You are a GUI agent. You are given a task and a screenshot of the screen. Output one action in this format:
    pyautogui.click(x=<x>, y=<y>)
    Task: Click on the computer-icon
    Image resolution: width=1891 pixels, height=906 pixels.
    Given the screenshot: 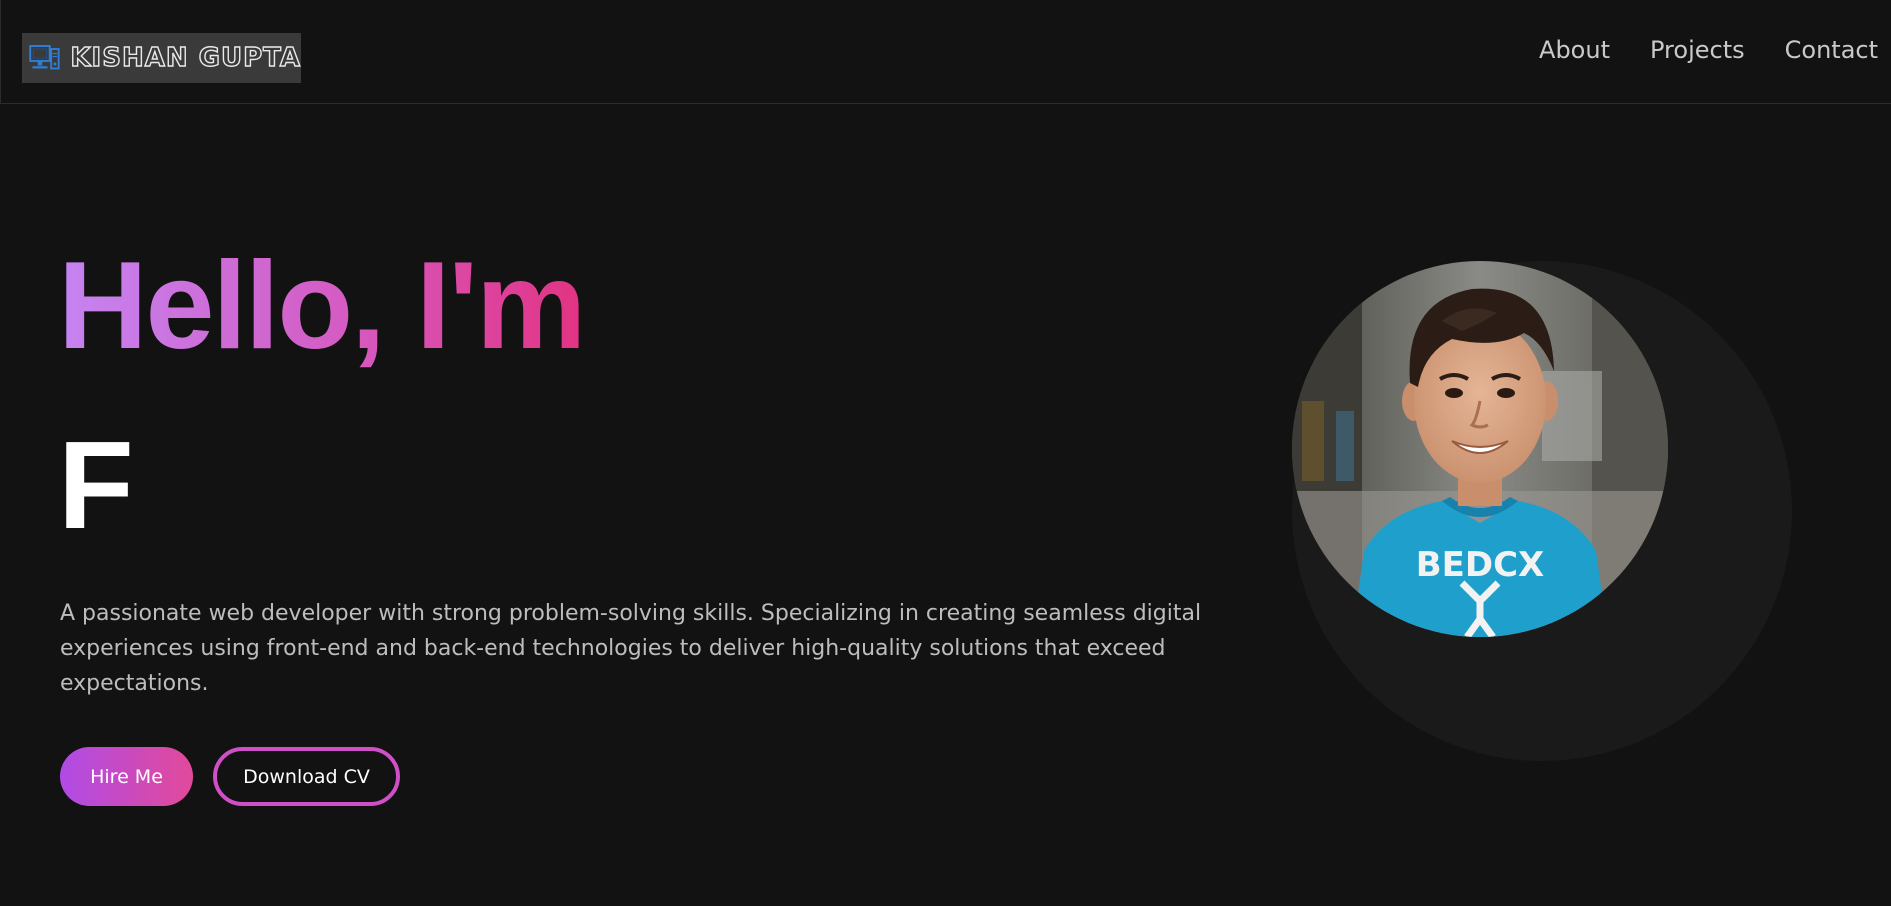 What is the action you would take?
    pyautogui.click(x=44, y=57)
    